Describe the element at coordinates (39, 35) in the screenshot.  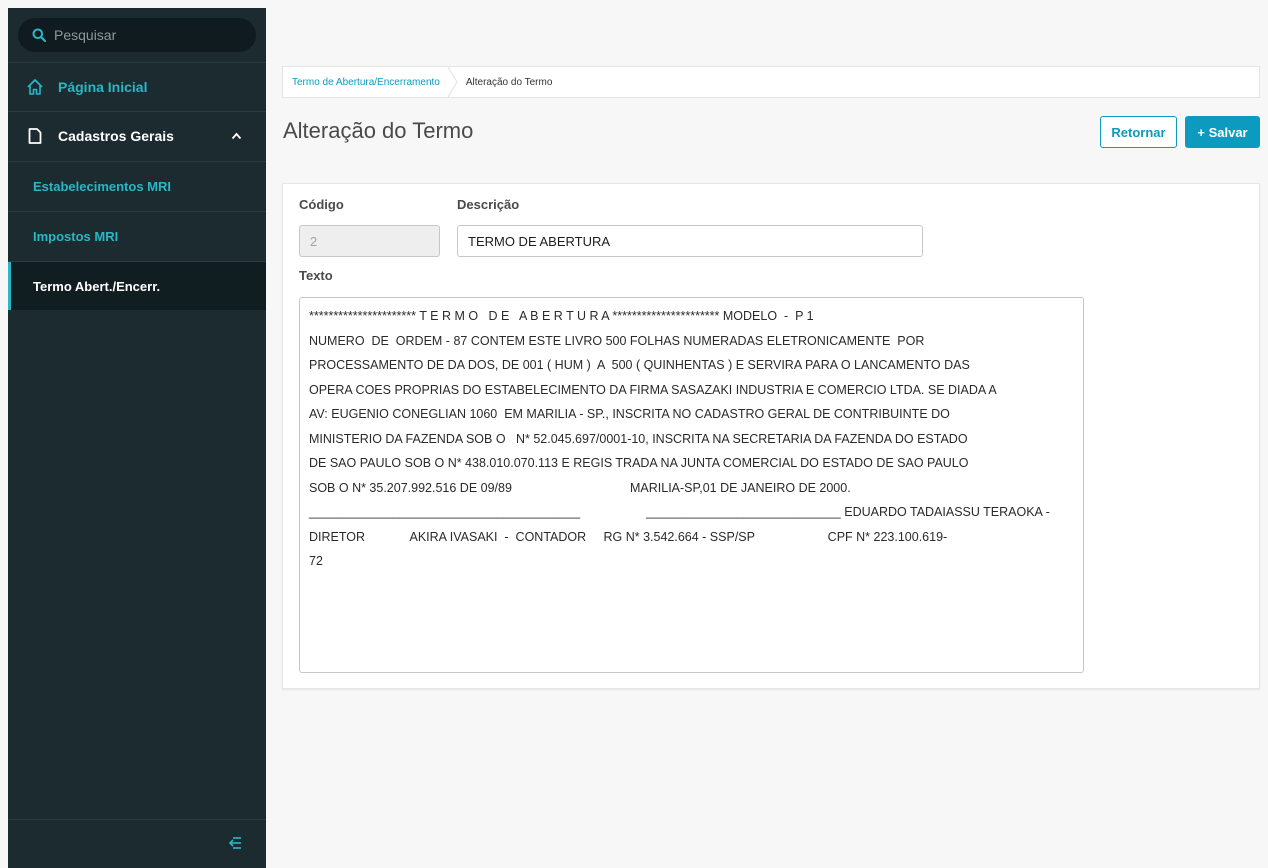
I see `search-icon` at that location.